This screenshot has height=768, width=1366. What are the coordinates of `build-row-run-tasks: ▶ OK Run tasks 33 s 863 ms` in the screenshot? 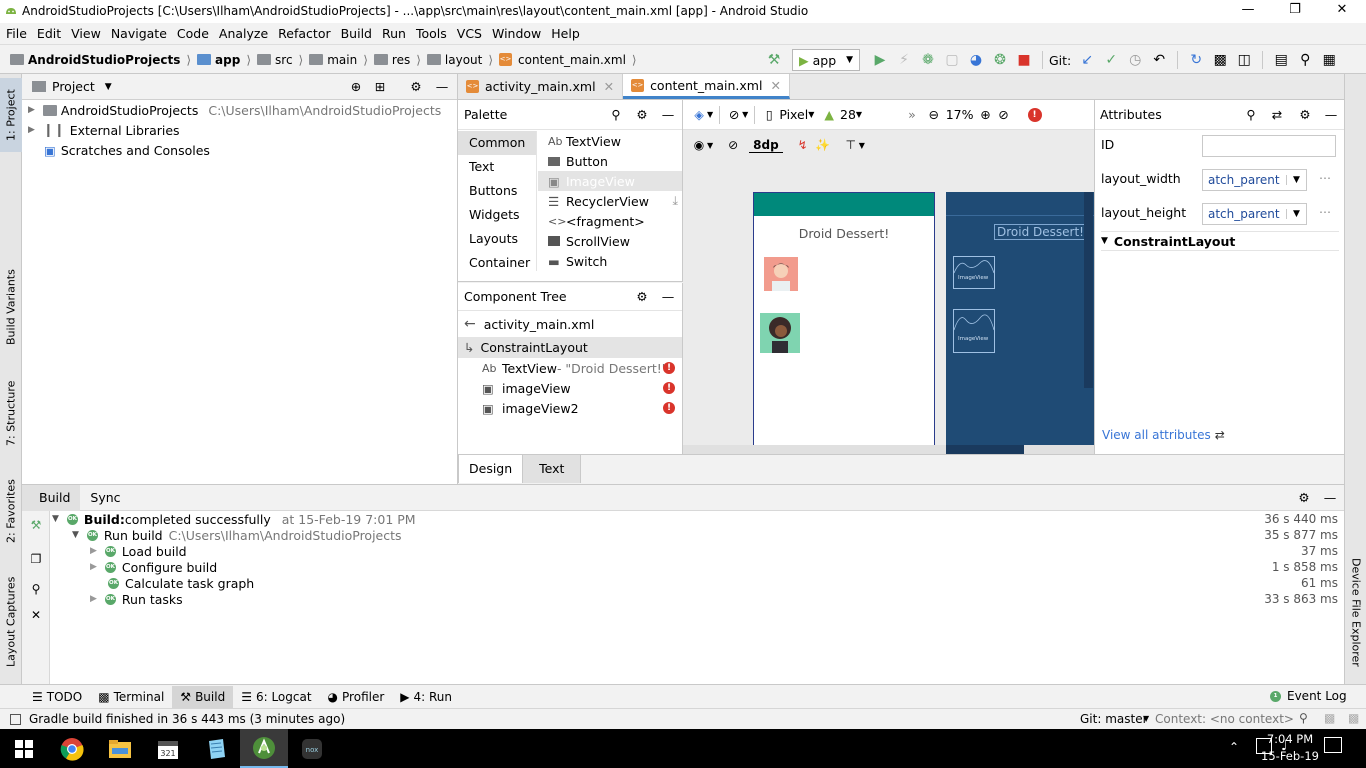 It's located at (716, 599).